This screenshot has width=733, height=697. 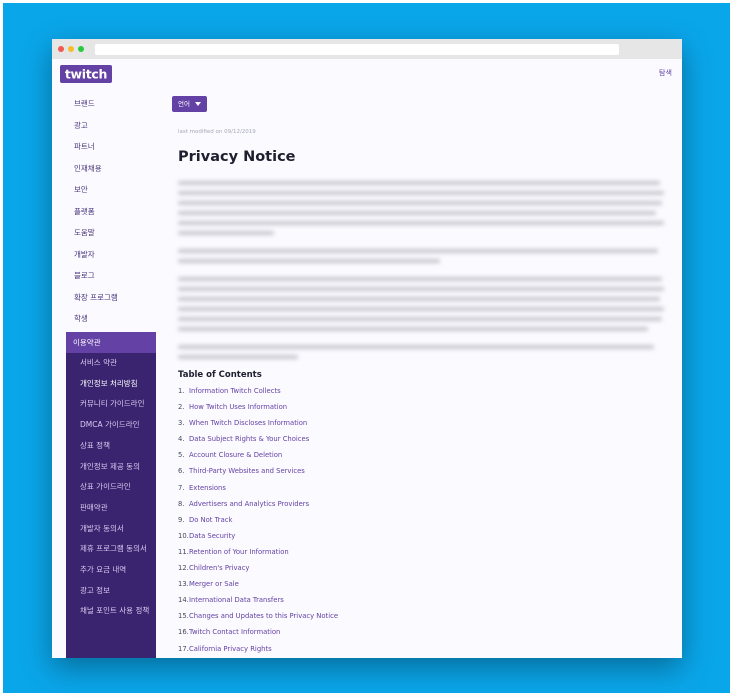 I want to click on toc-item: 17.California Privacy Rights, so click(x=258, y=649).